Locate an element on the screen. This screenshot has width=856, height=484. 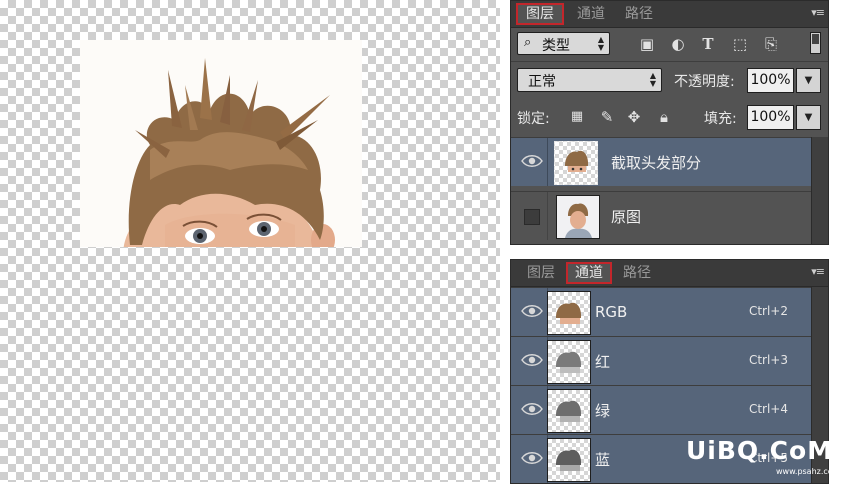
hair-photo is located at coordinates (221, 143).